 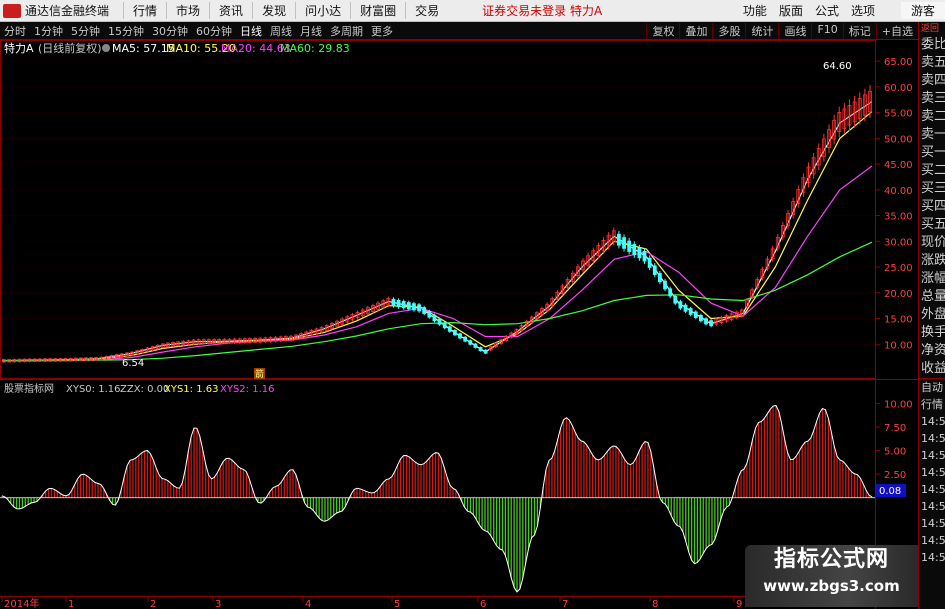 I want to click on chart-mode: (日线前复权), so click(x=70, y=48).